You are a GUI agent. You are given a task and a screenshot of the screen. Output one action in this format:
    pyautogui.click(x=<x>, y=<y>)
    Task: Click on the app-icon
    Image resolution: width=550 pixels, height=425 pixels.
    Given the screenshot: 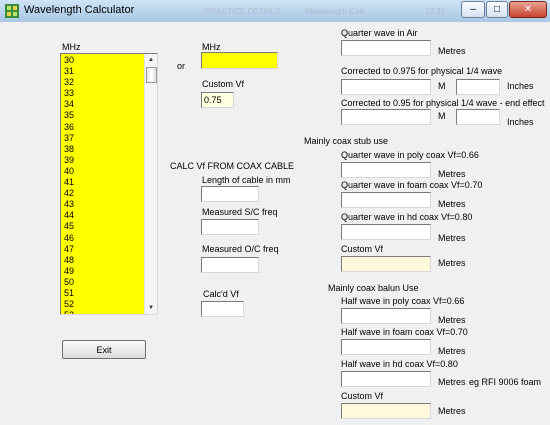 What is the action you would take?
    pyautogui.click(x=12, y=11)
    